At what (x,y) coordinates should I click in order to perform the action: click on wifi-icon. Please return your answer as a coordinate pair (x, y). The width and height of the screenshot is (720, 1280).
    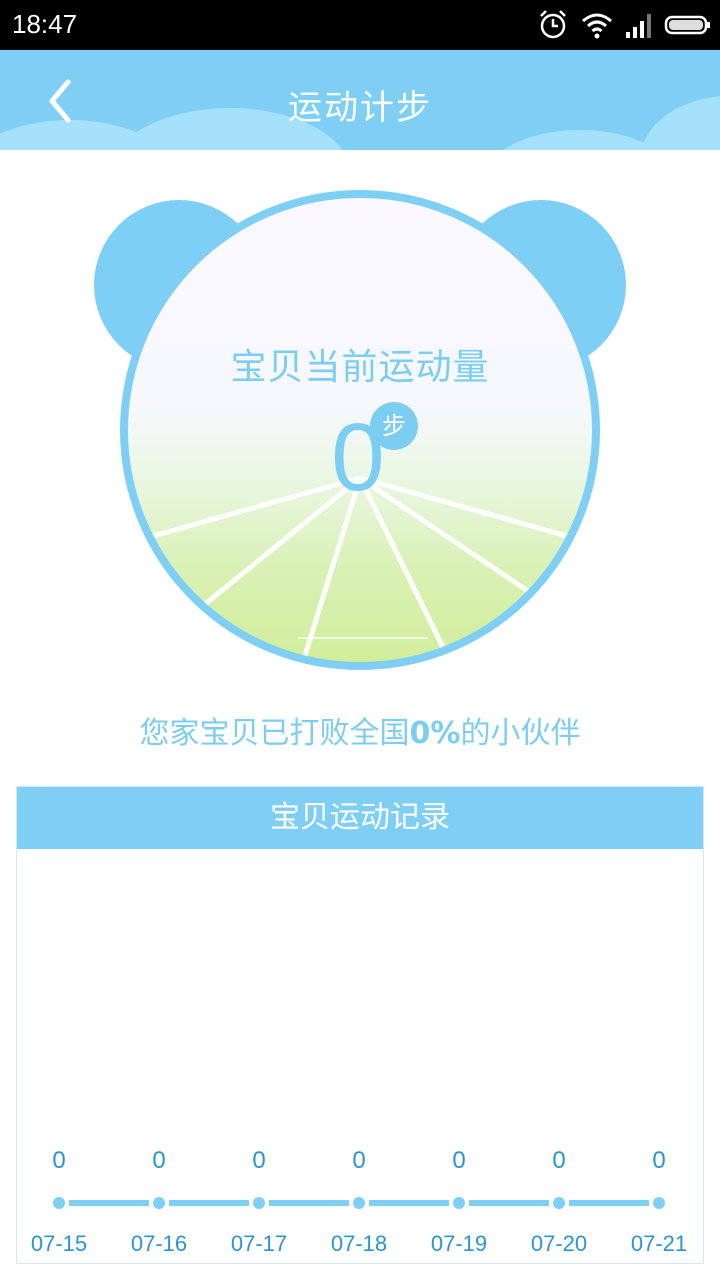
    Looking at the image, I should click on (597, 26).